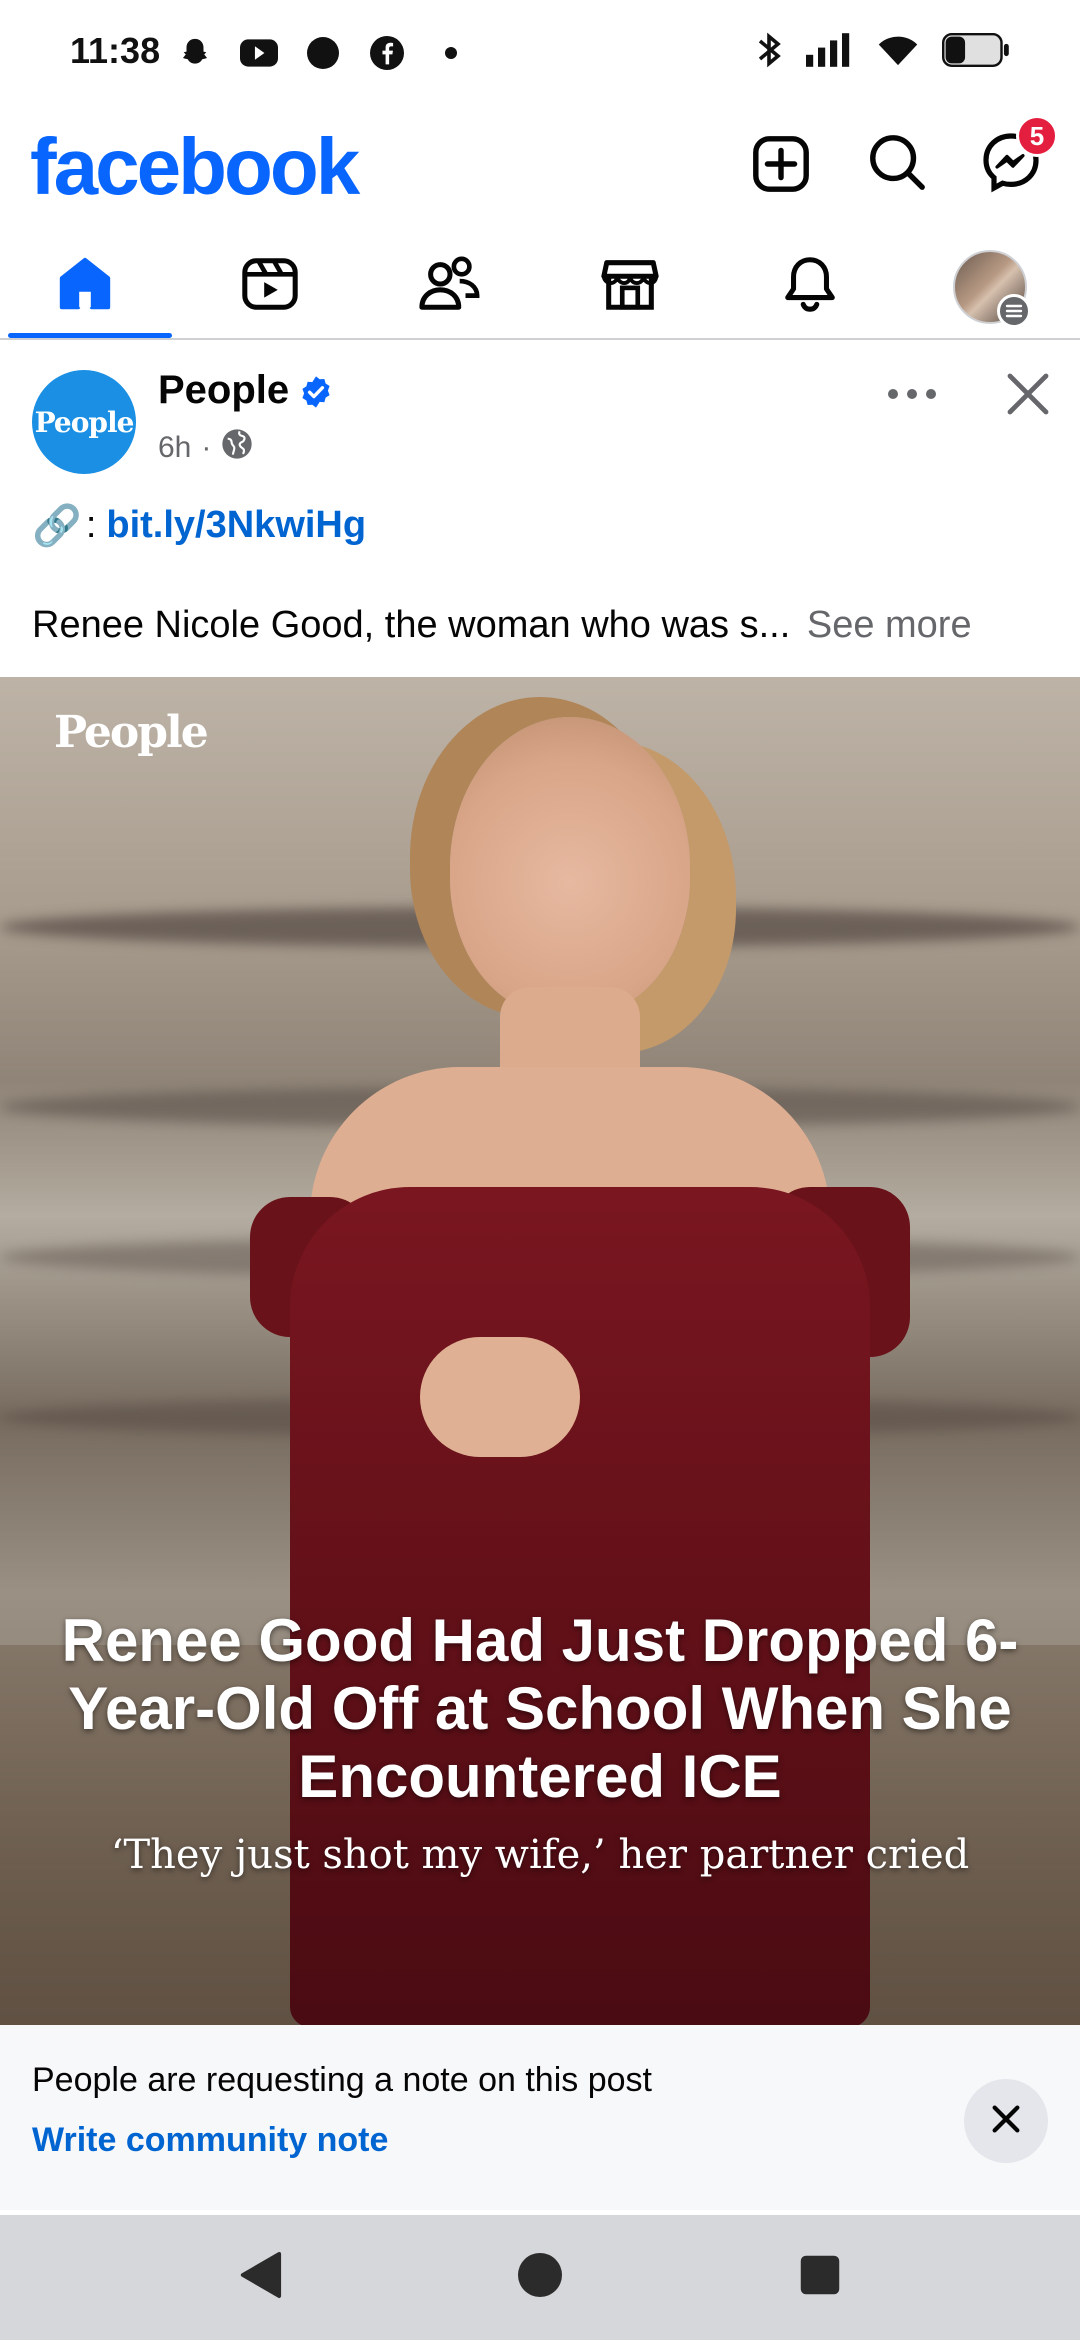  I want to click on post-more-options-button, so click(912, 396).